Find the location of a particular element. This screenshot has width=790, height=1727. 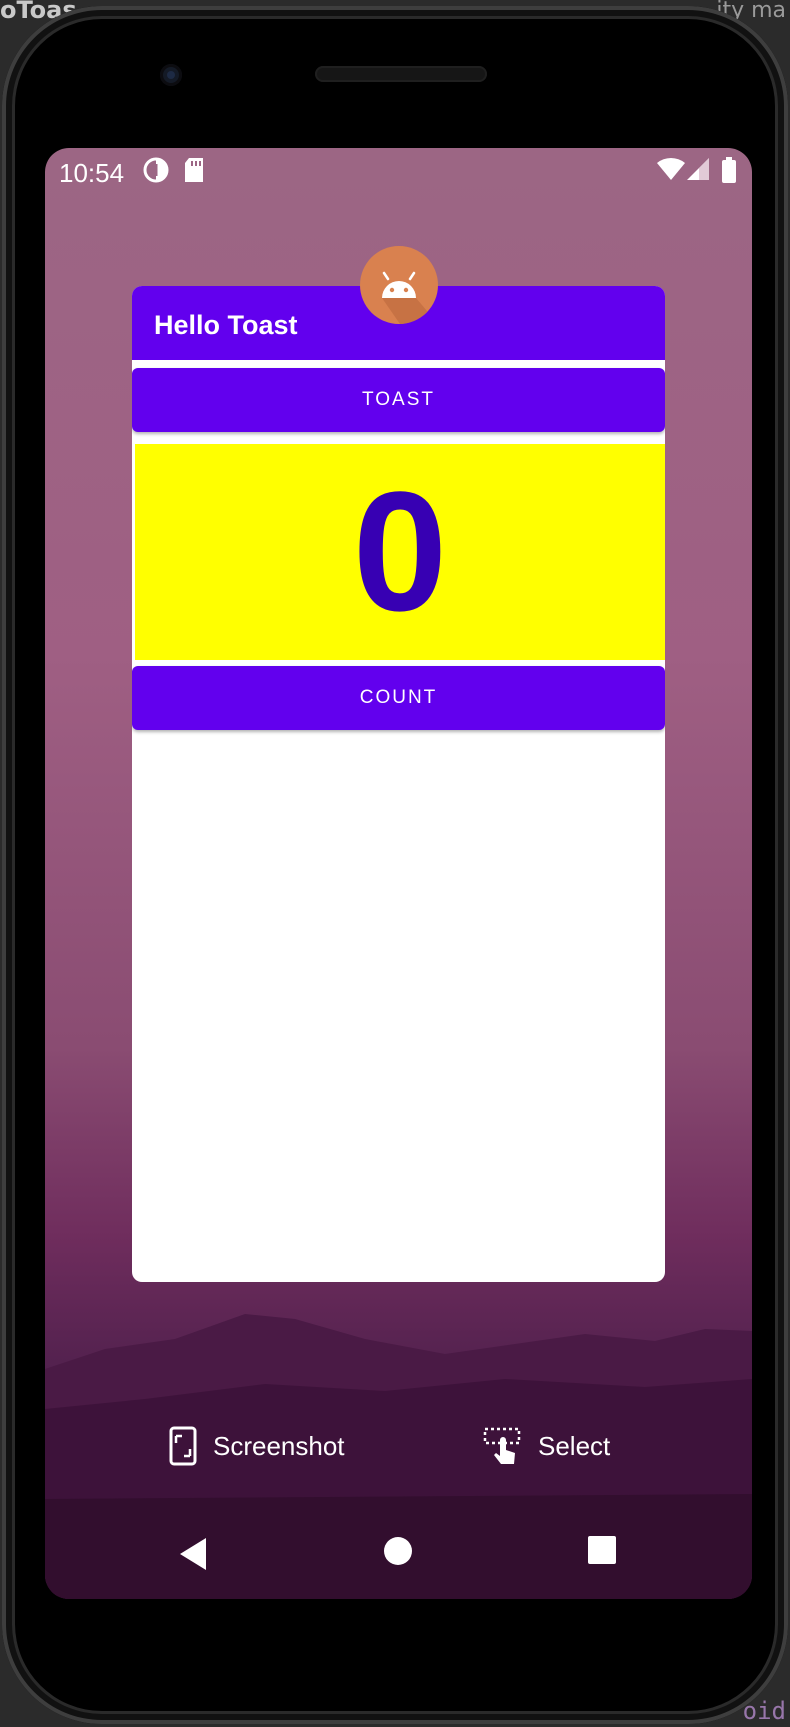

data-saver-icon is located at coordinates (156, 170).